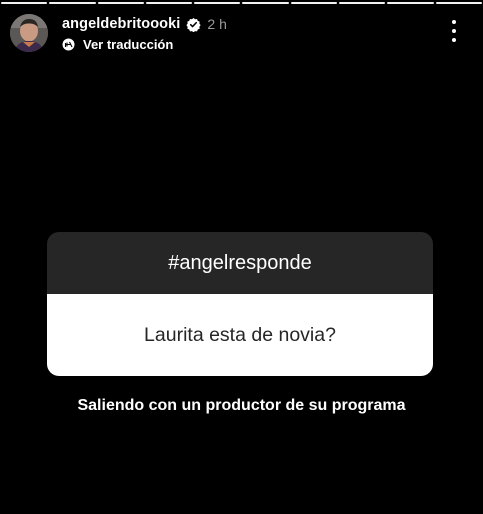 This screenshot has width=483, height=514. I want to click on question-sticker-body: Laurita esta de novia?, so click(240, 335).